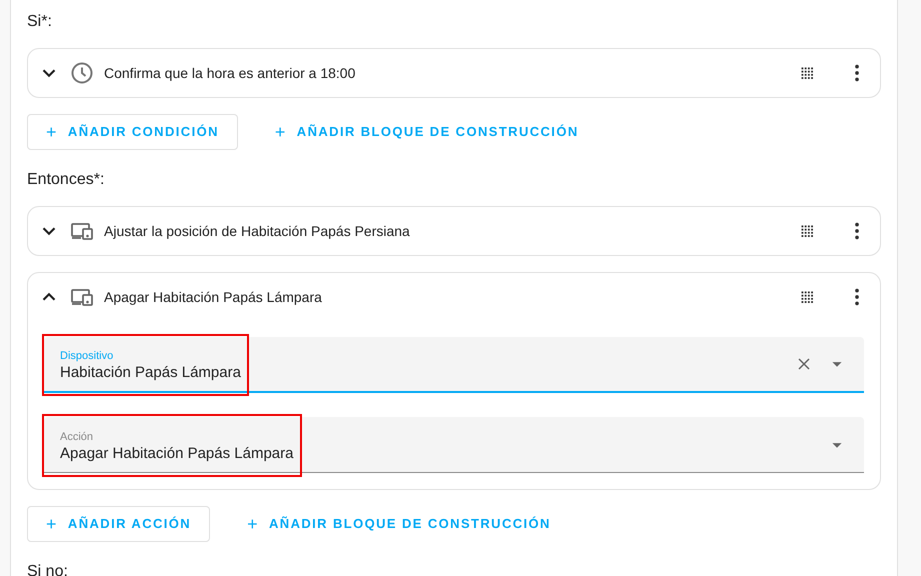  I want to click on section-heading: Si*:, so click(40, 22).